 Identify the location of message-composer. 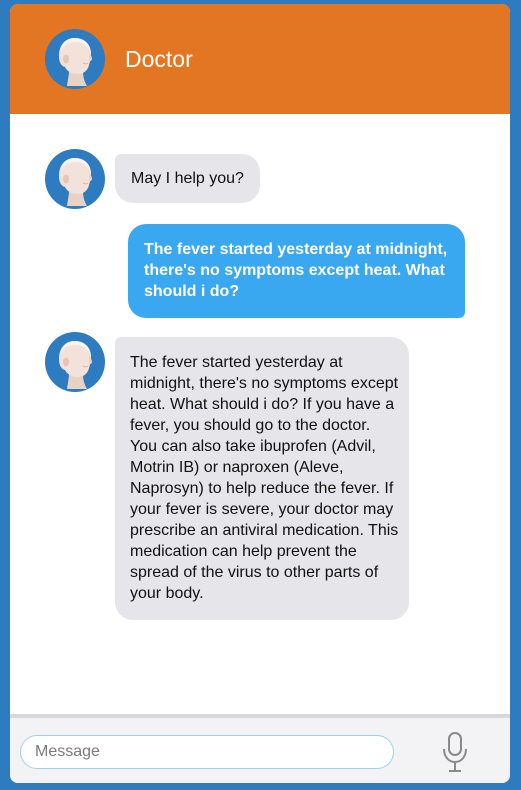
(260, 748).